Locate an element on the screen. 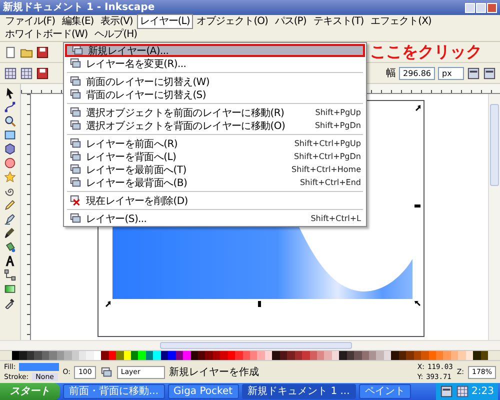  shortcut-text: Shift+Ctrl+L is located at coordinates (335, 218).